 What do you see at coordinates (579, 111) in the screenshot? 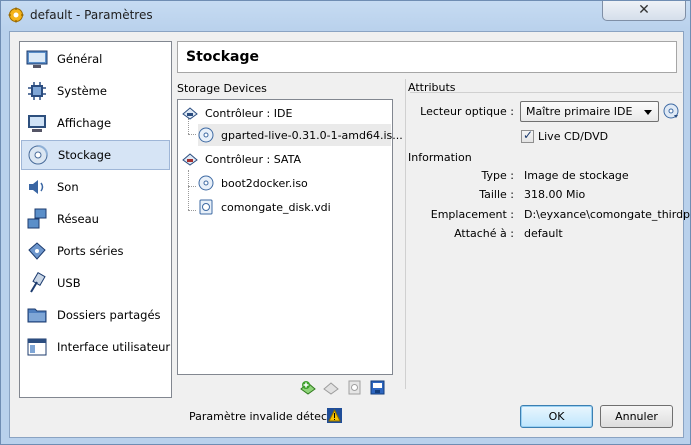
I see `optical-drive-value: Maître primaire IDE` at bounding box center [579, 111].